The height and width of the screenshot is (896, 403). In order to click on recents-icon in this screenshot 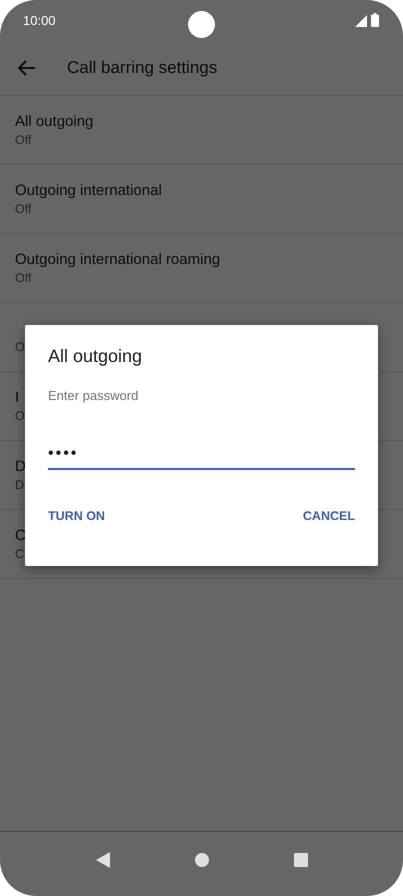, I will do `click(301, 860)`.